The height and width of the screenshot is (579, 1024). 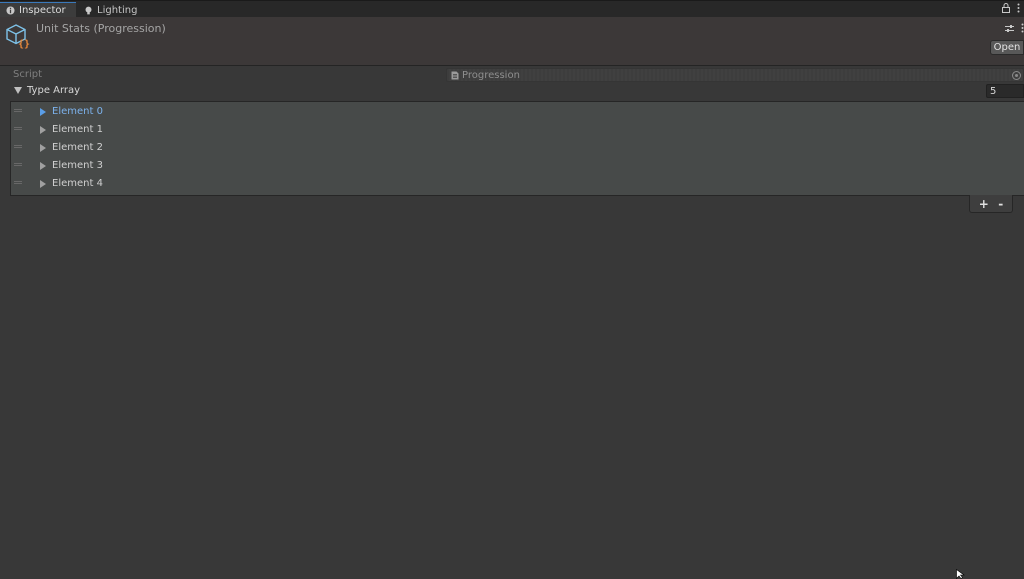 I want to click on element-label: Element 3, so click(x=77, y=165).